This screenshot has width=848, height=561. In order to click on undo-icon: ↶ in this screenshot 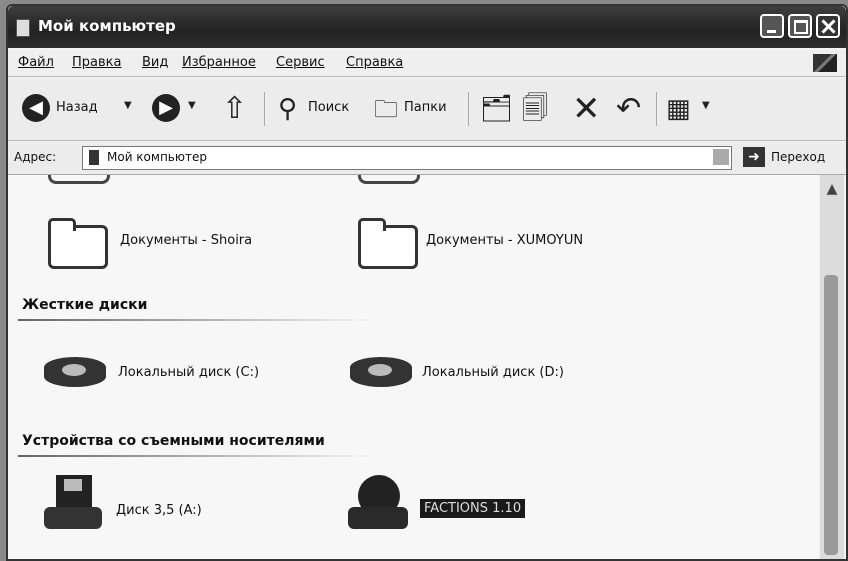, I will do `click(629, 108)`.